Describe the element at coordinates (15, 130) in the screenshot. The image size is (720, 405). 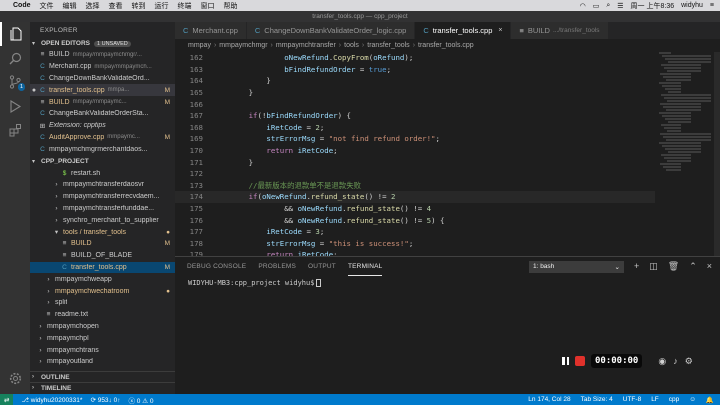
I see `extensions-icon` at that location.